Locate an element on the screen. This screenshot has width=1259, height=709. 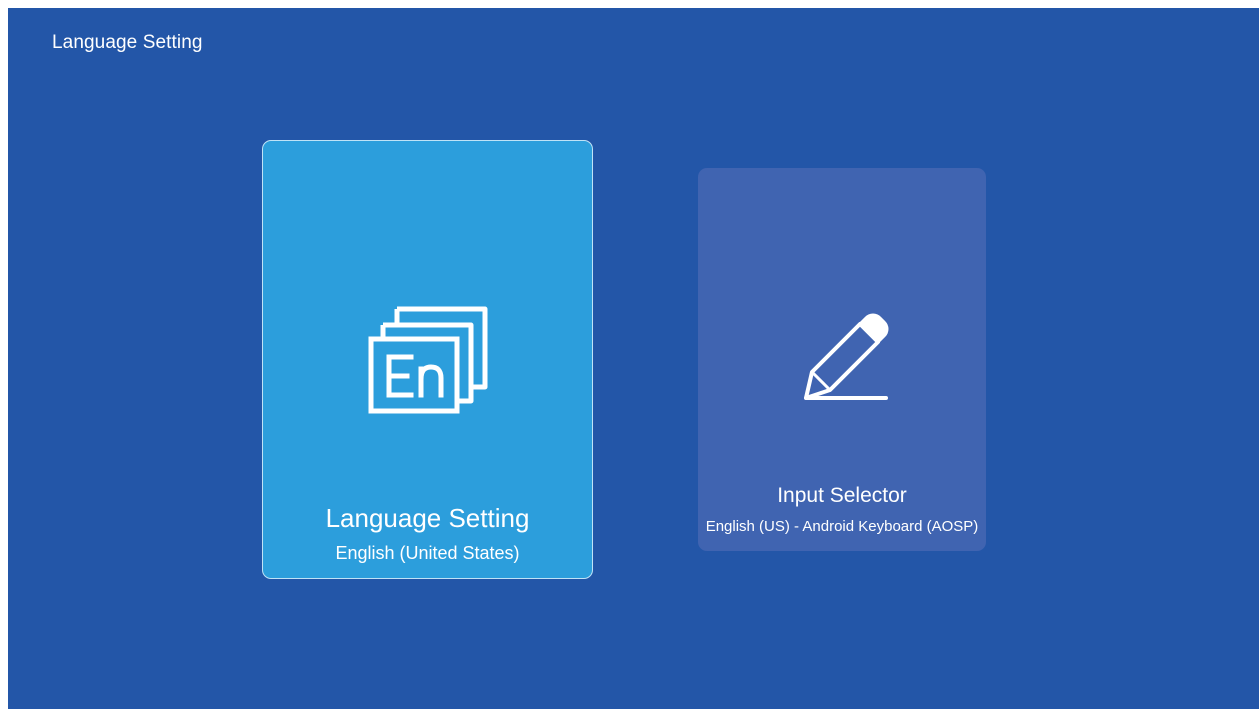
card-subtitle-text: English (US) - Android Keyboard (AOSP) is located at coordinates (842, 526).